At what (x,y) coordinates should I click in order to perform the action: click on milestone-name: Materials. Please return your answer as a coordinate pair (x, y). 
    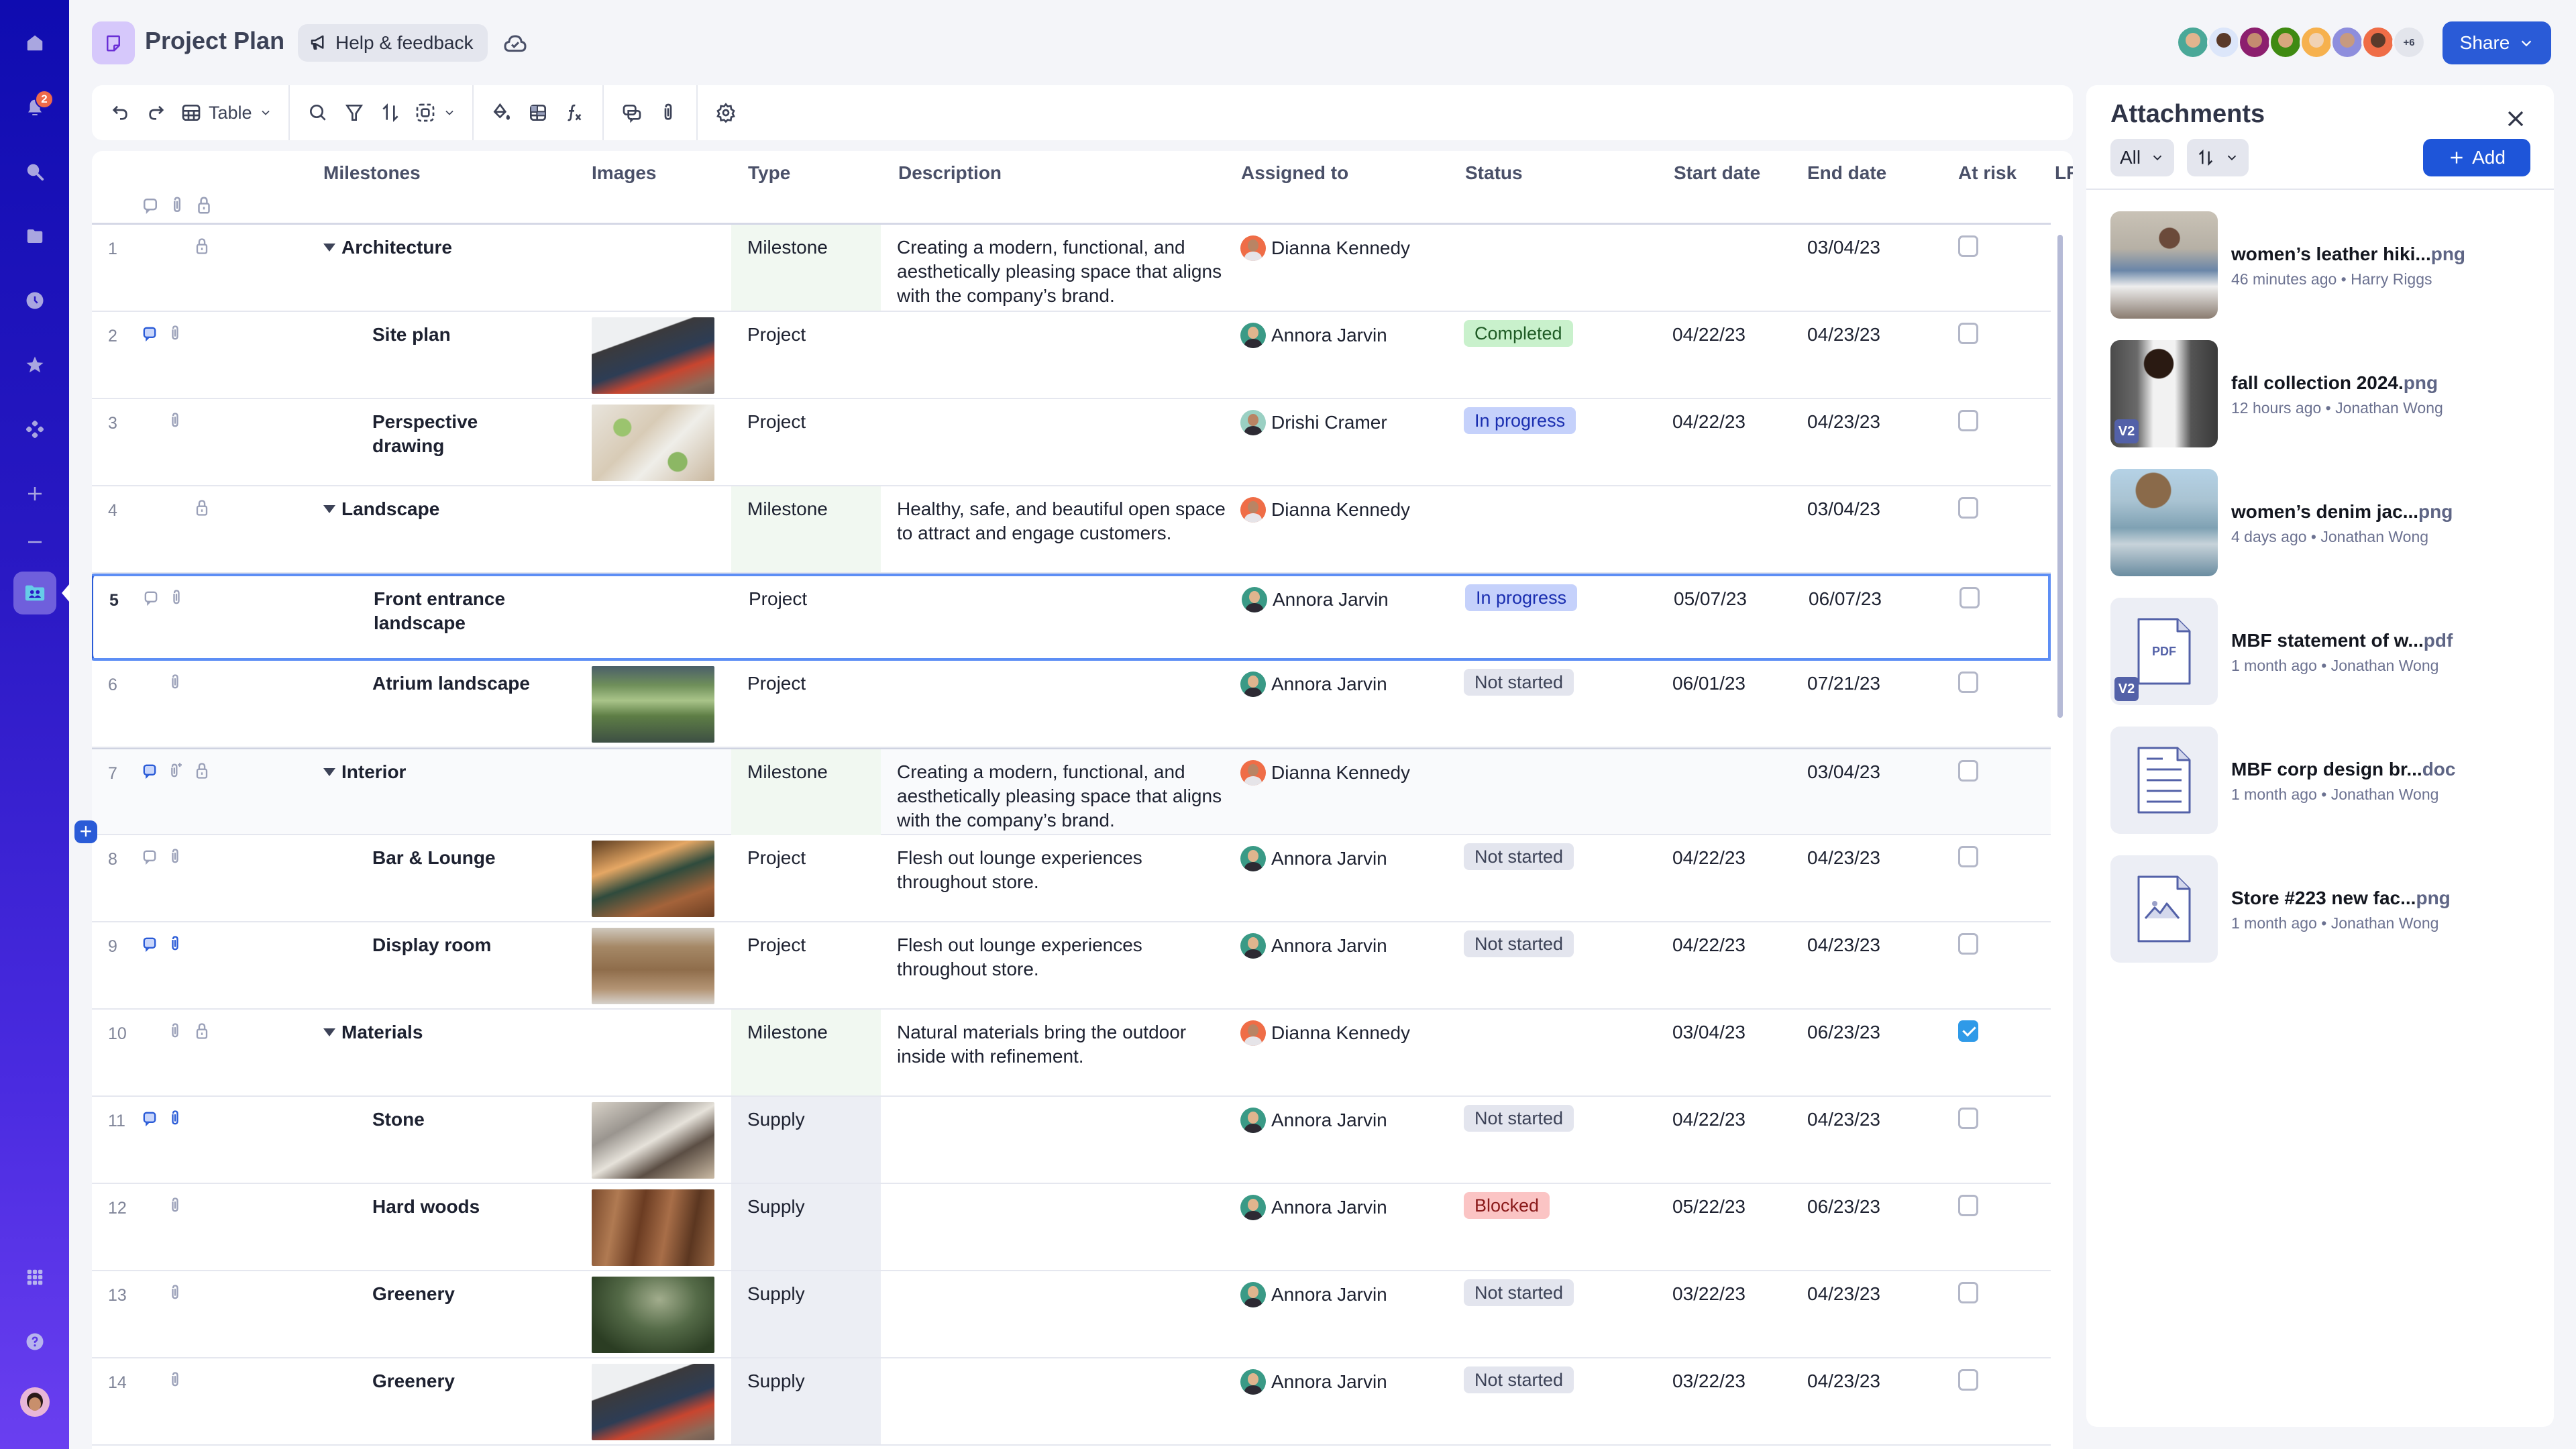
    Looking at the image, I should click on (372, 1032).